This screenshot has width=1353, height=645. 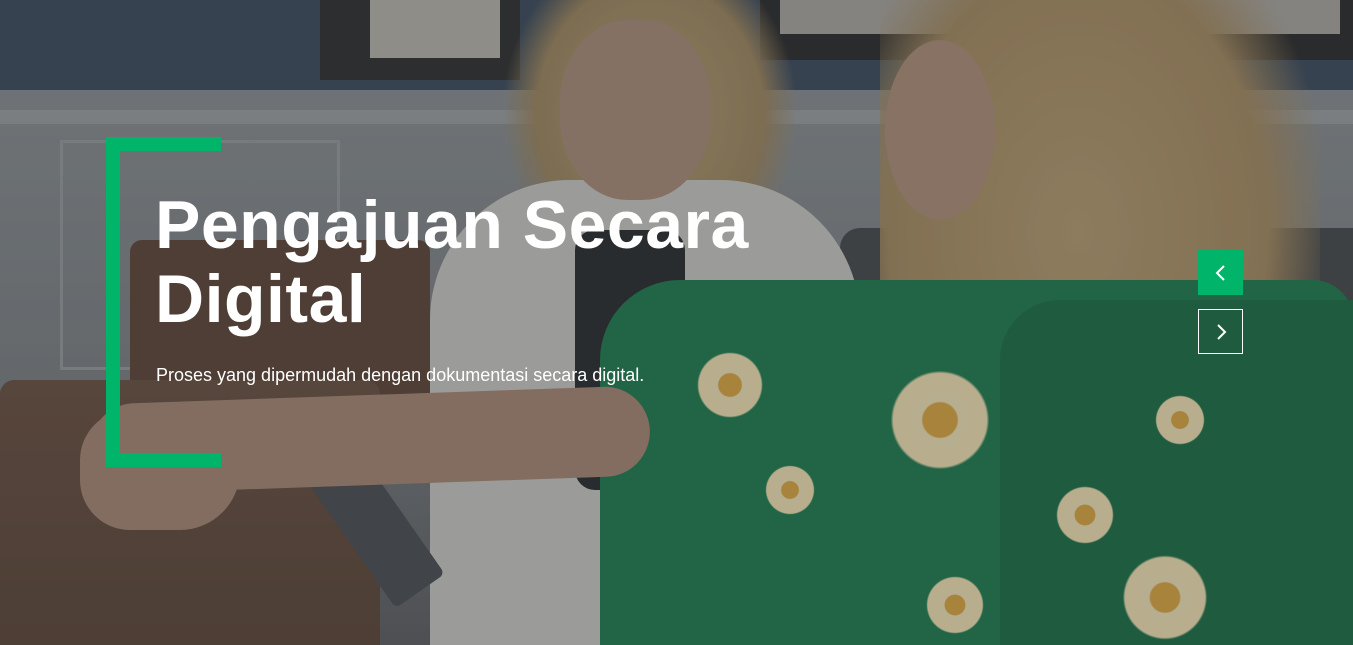 What do you see at coordinates (452, 262) in the screenshot?
I see `hero-title: Pengajuan Secara Digital` at bounding box center [452, 262].